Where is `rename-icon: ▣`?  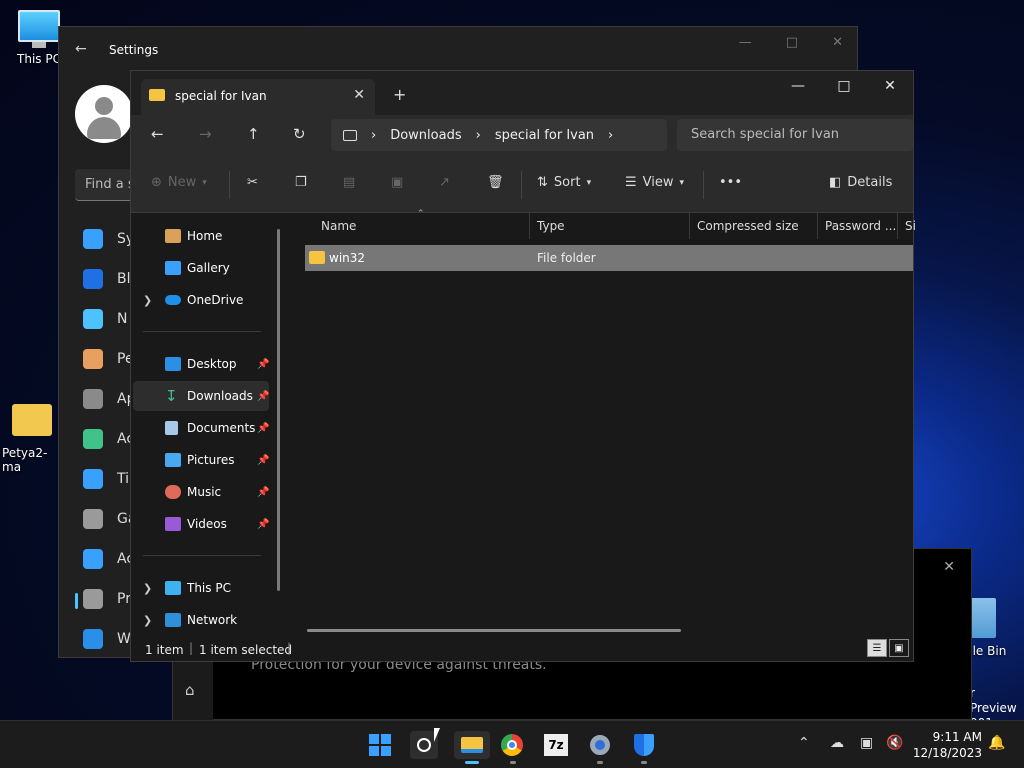 rename-icon: ▣ is located at coordinates (397, 182).